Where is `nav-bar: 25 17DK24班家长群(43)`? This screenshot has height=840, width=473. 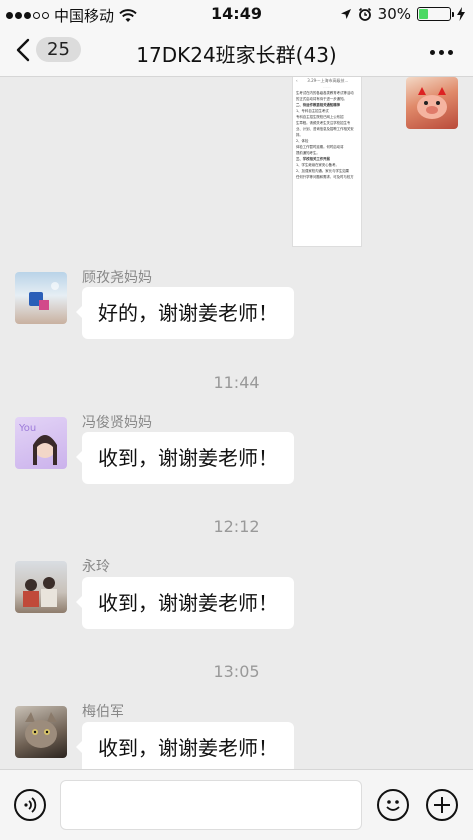
nav-bar: 25 17DK24班家长群(43) is located at coordinates (236, 52).